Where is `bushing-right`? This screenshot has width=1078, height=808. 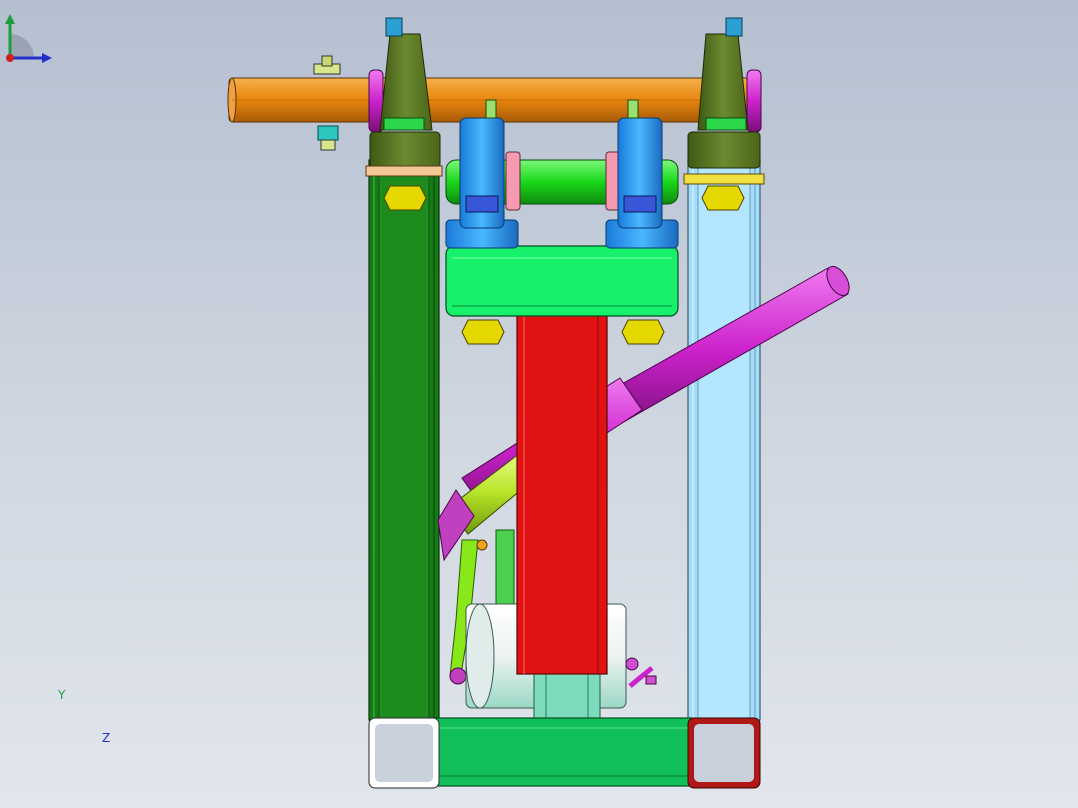 bushing-right is located at coordinates (754, 101).